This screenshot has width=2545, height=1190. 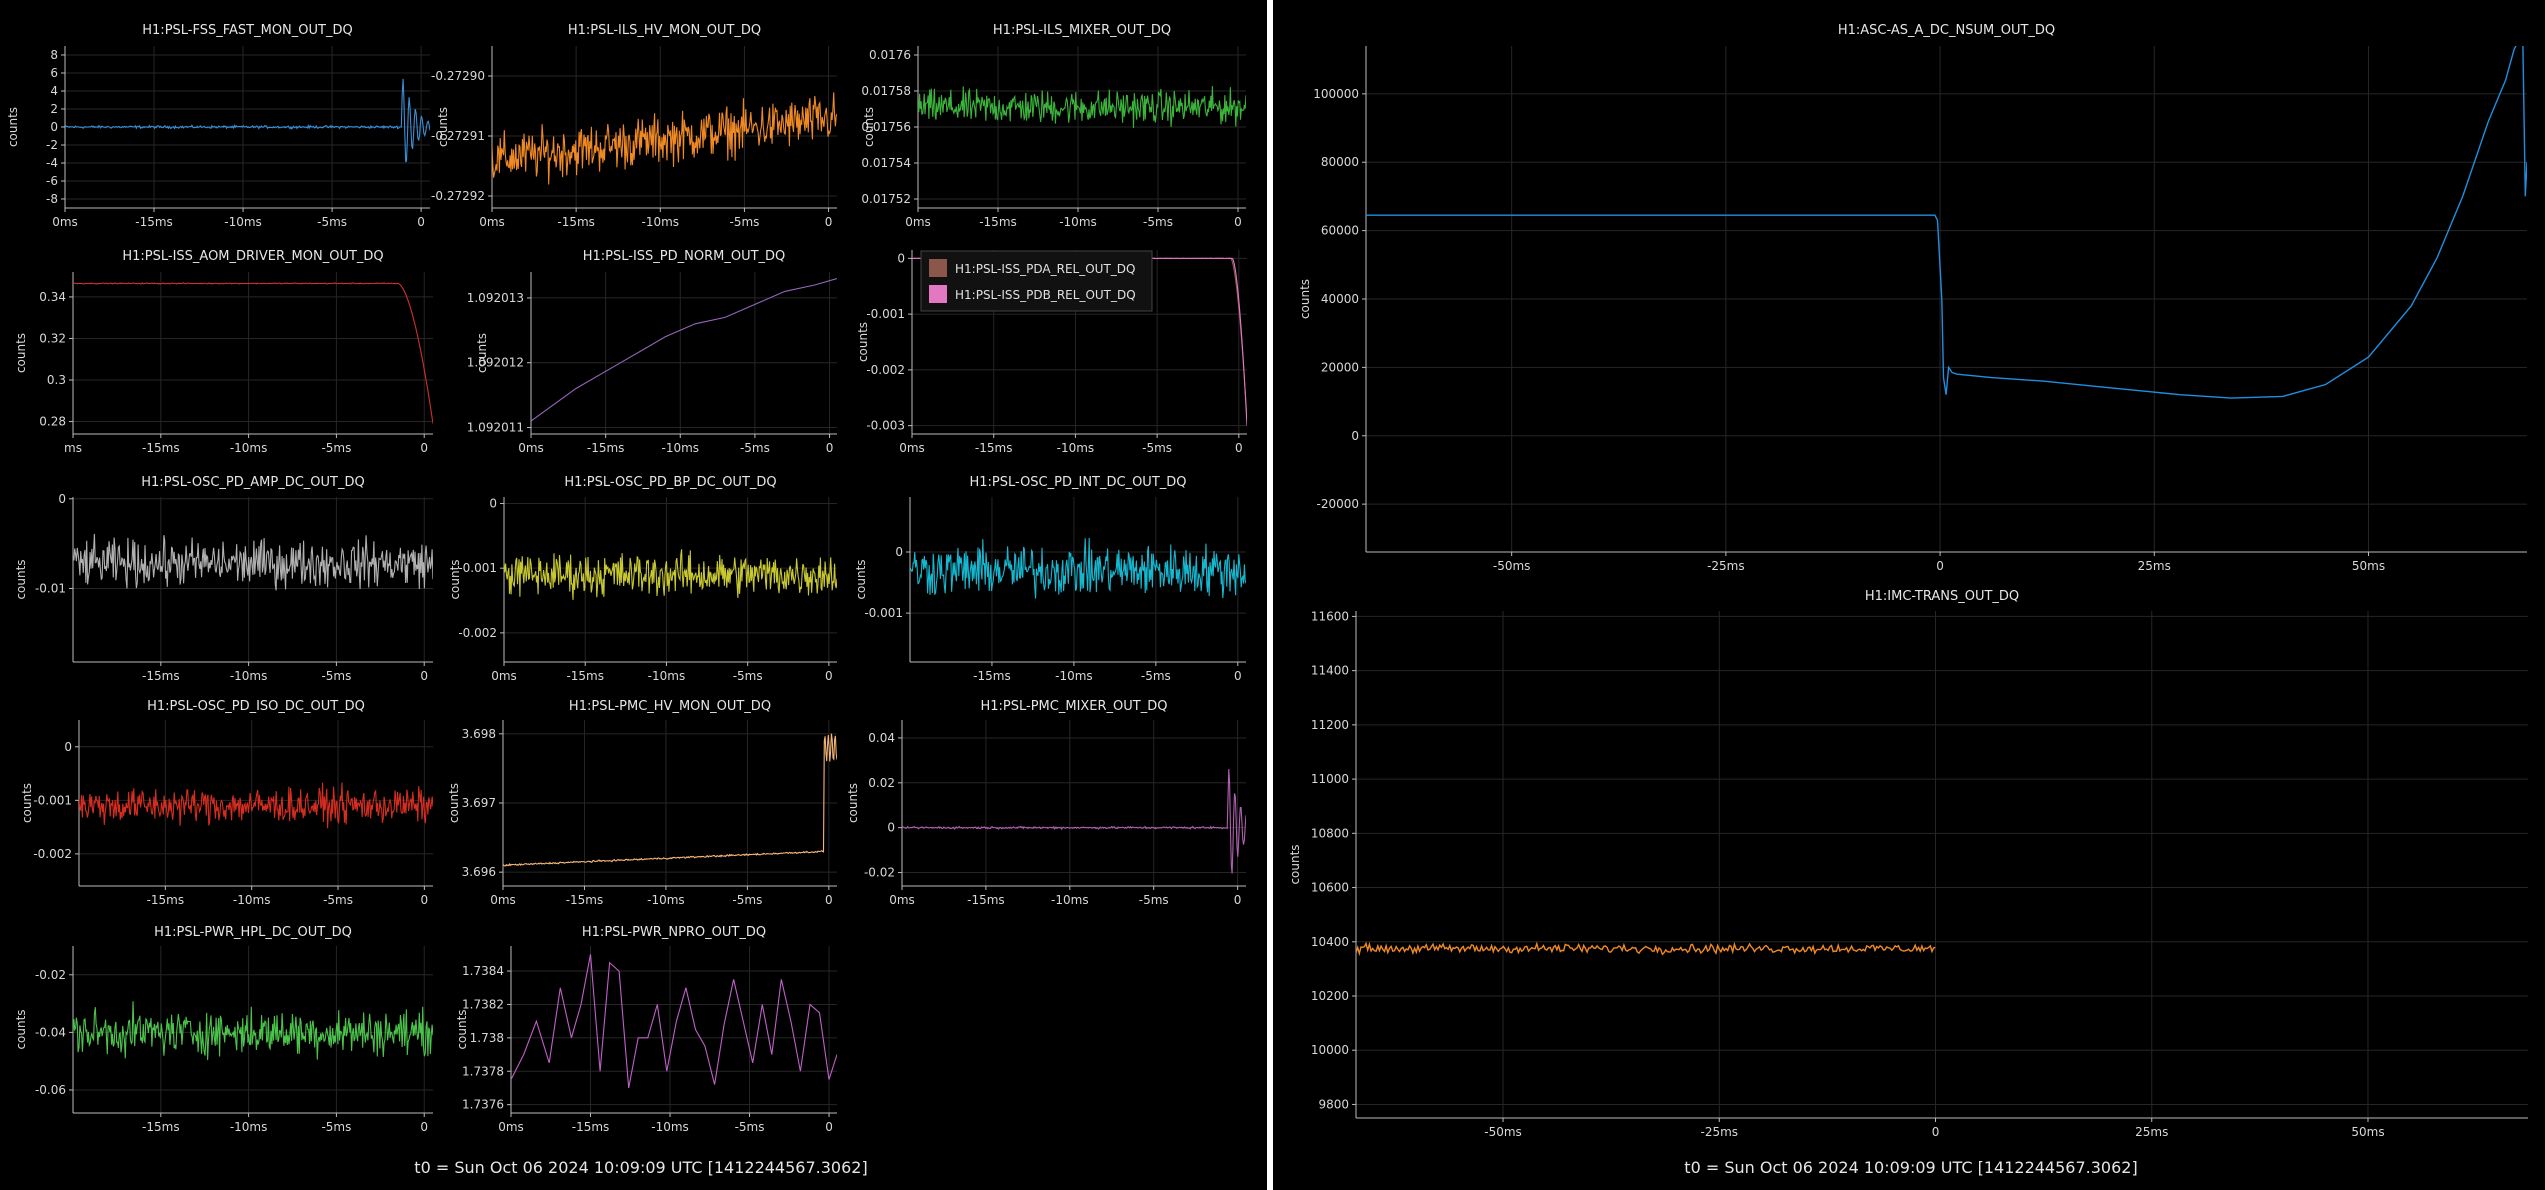 What do you see at coordinates (1270, 595) in the screenshot?
I see `panel-splitter` at bounding box center [1270, 595].